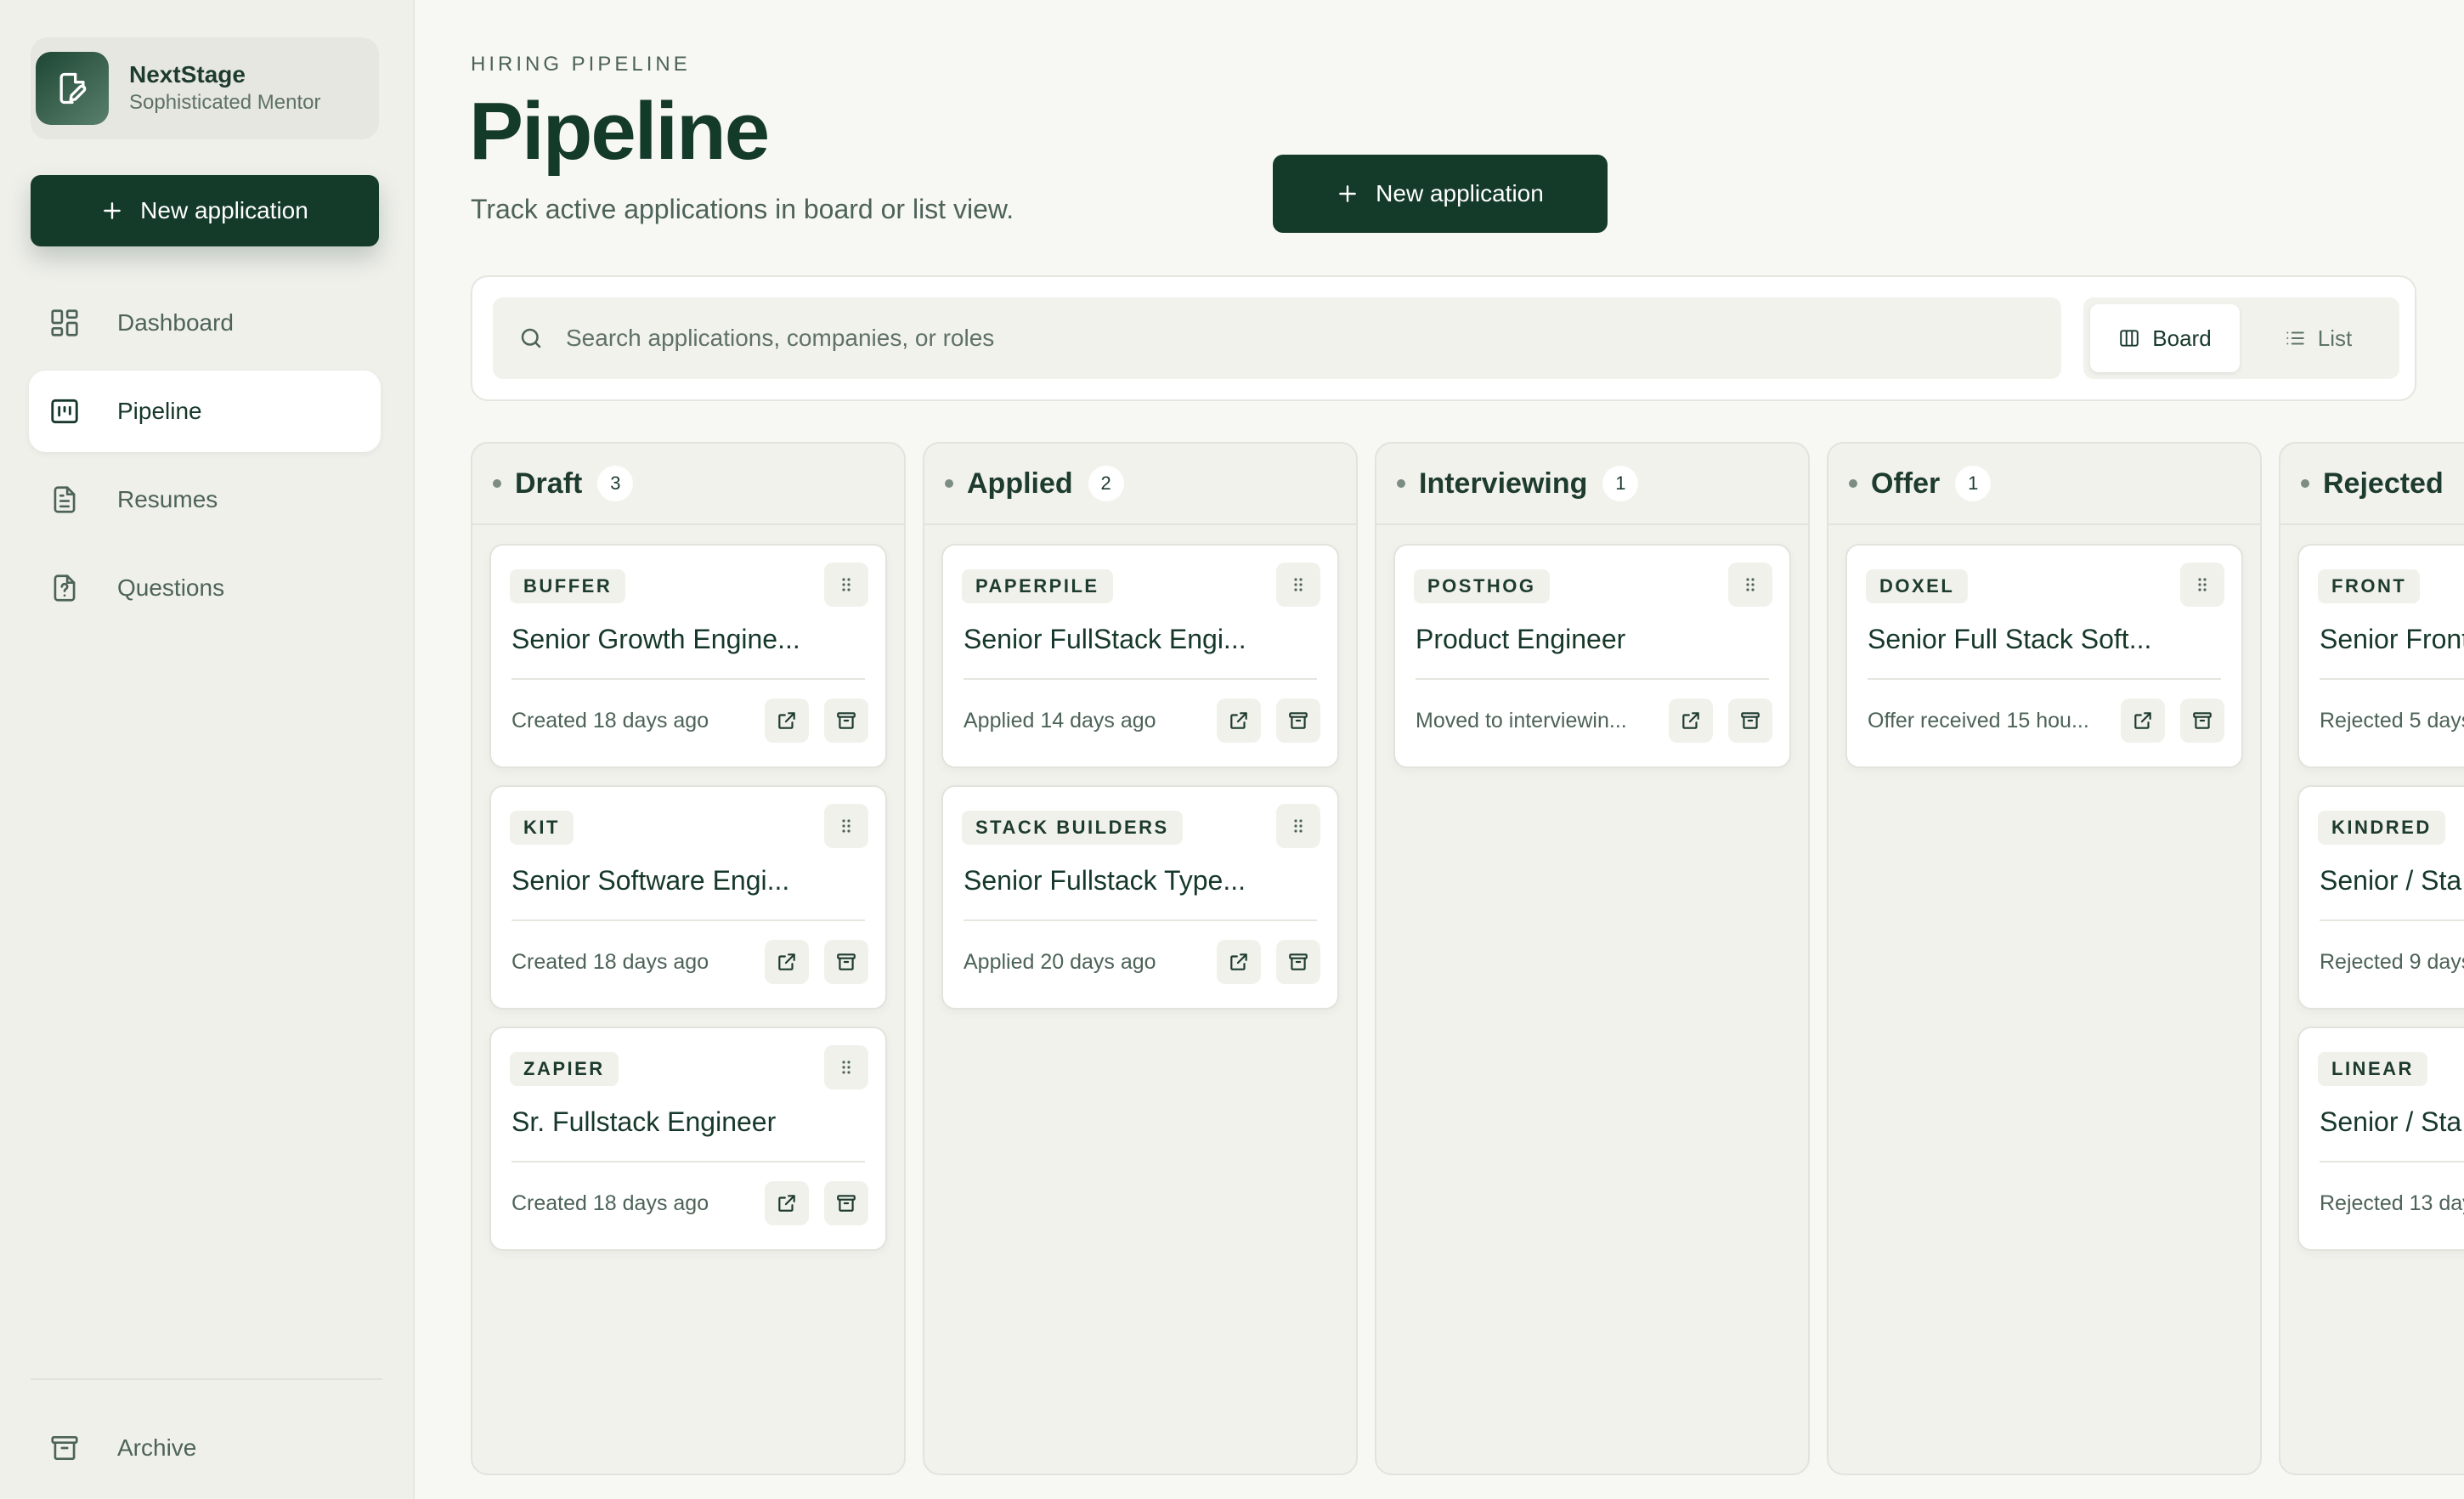 This screenshot has width=2464, height=1499. I want to click on application-card: LINEAR Senior / Sta Rejected 13 days, so click(2380, 1139).